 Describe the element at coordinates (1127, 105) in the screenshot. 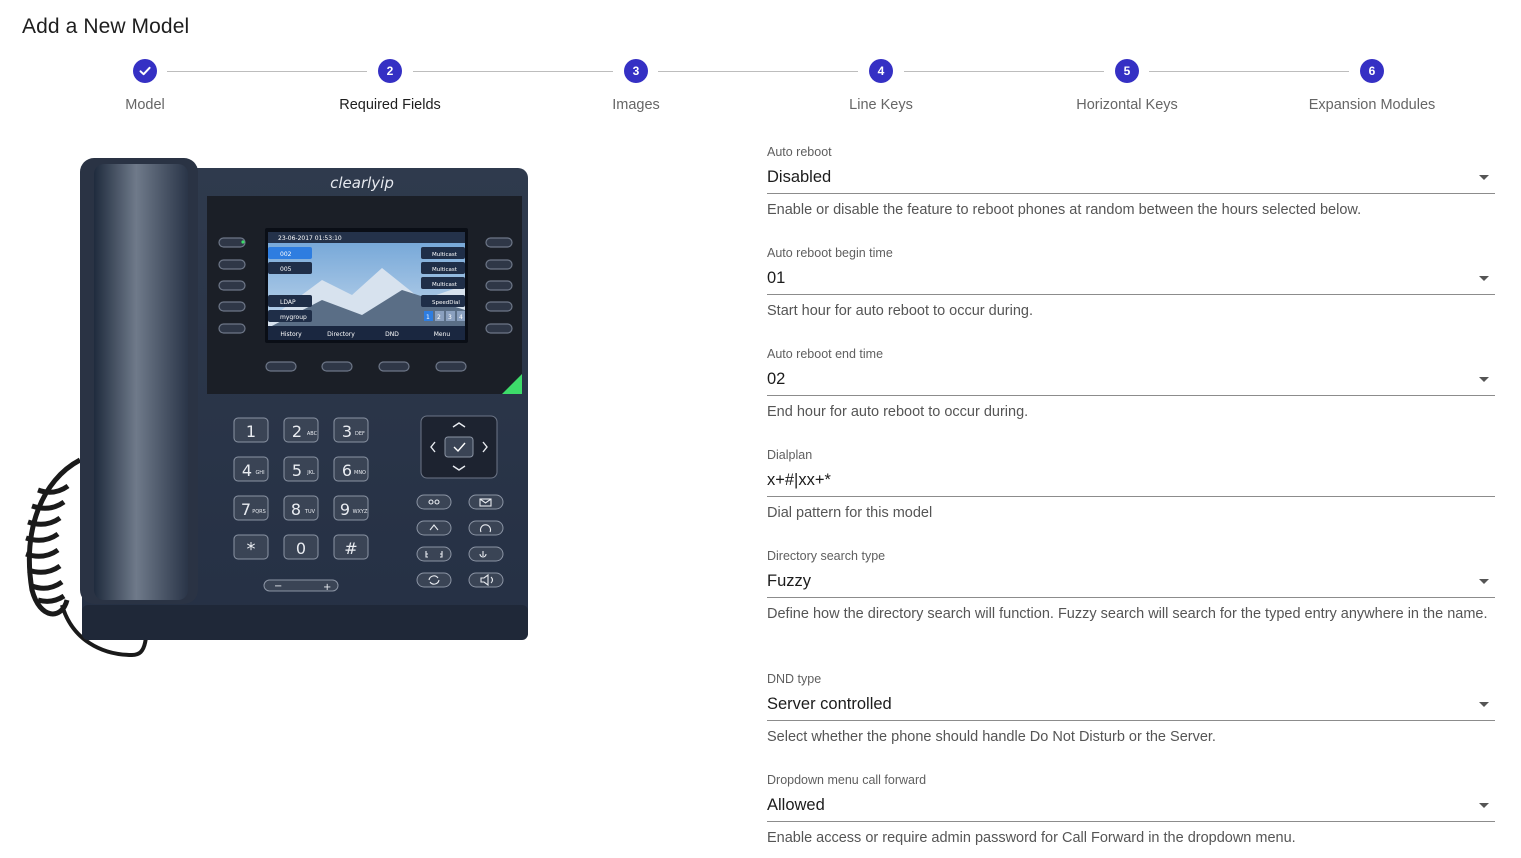

I see `step-label: Horizontal Keys` at that location.